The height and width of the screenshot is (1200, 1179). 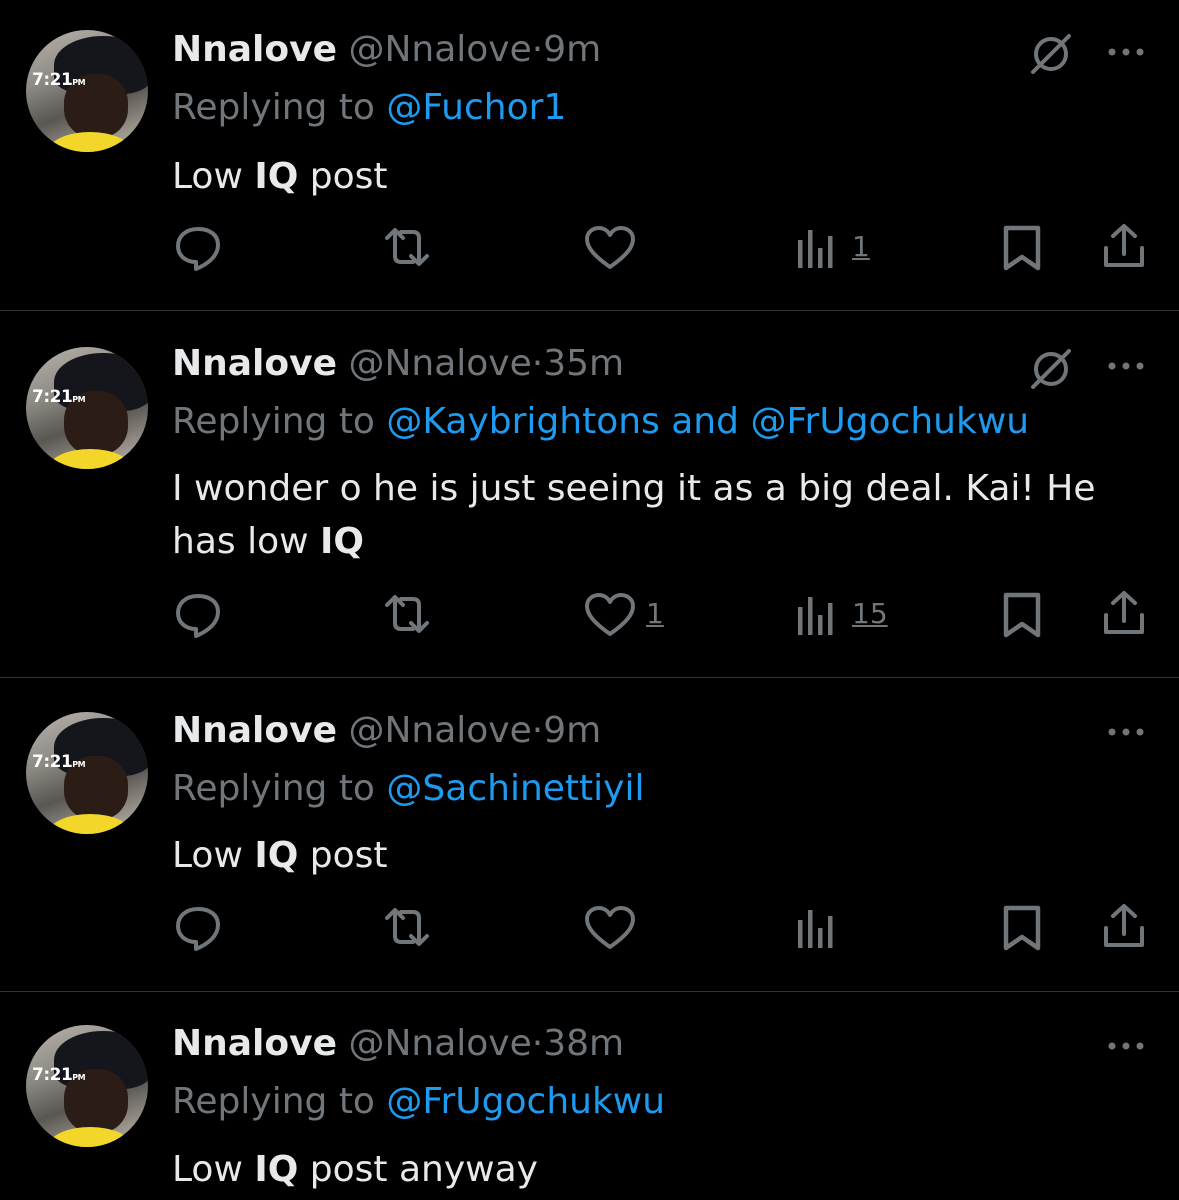 I want to click on likes-count: 1, so click(x=655, y=614).